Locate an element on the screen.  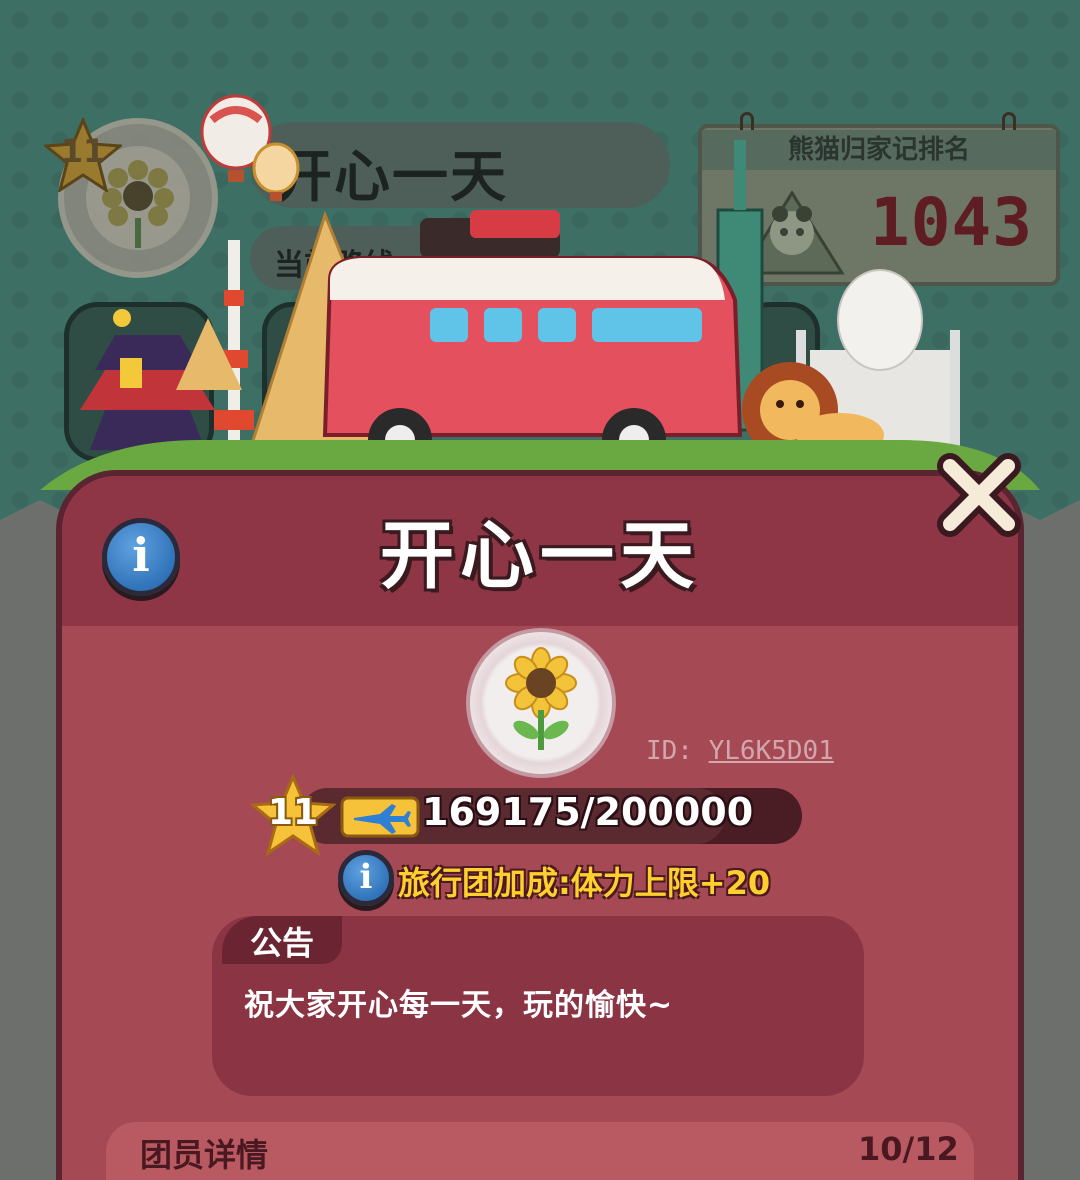
tokyo-tower-icon is located at coordinates (234, 340).